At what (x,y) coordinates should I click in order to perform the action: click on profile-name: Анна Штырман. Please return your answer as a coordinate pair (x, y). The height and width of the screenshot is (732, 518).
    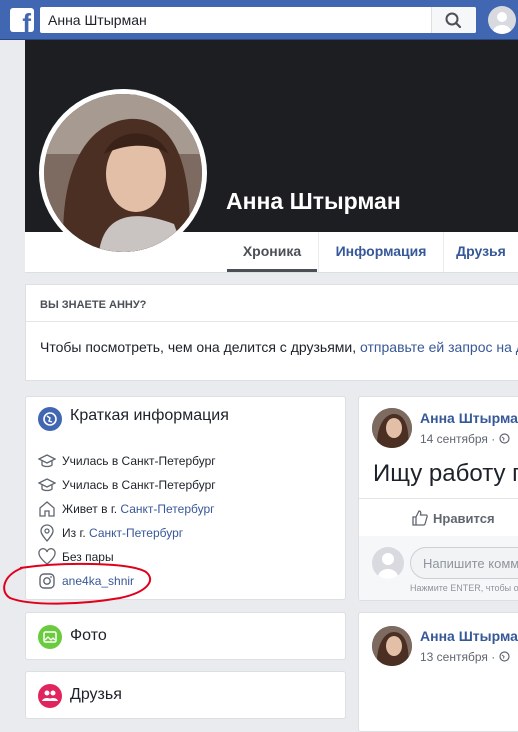
    Looking at the image, I should click on (313, 201).